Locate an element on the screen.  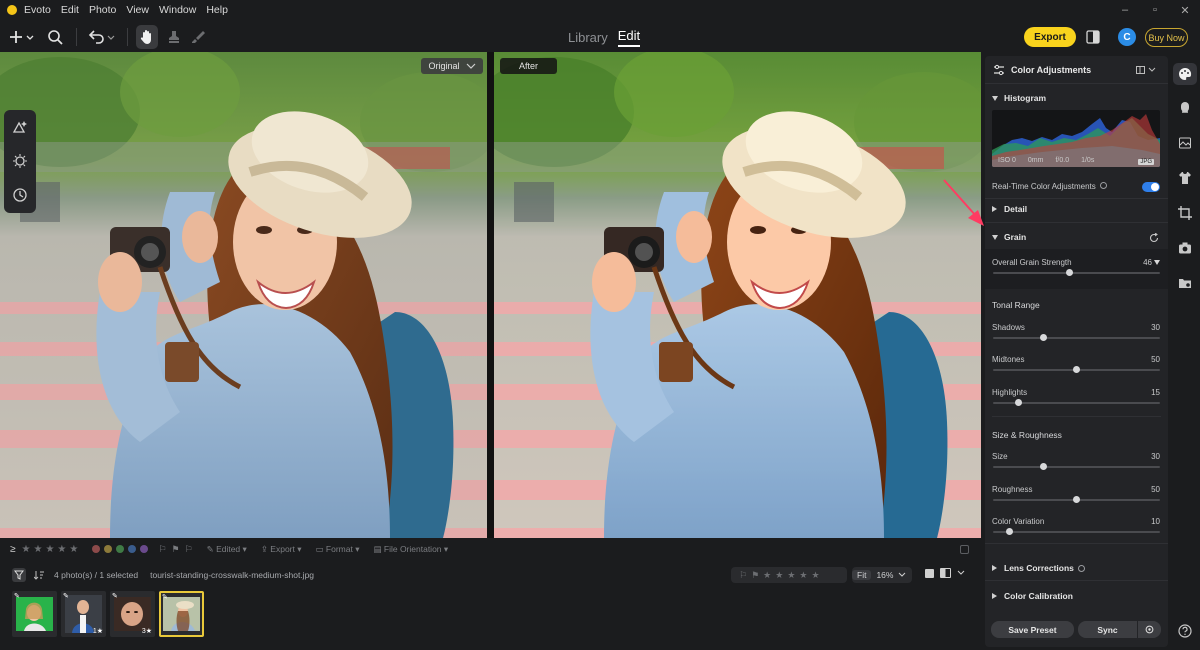
thumbnail-selected: ✎ is located at coordinates (181, 614).